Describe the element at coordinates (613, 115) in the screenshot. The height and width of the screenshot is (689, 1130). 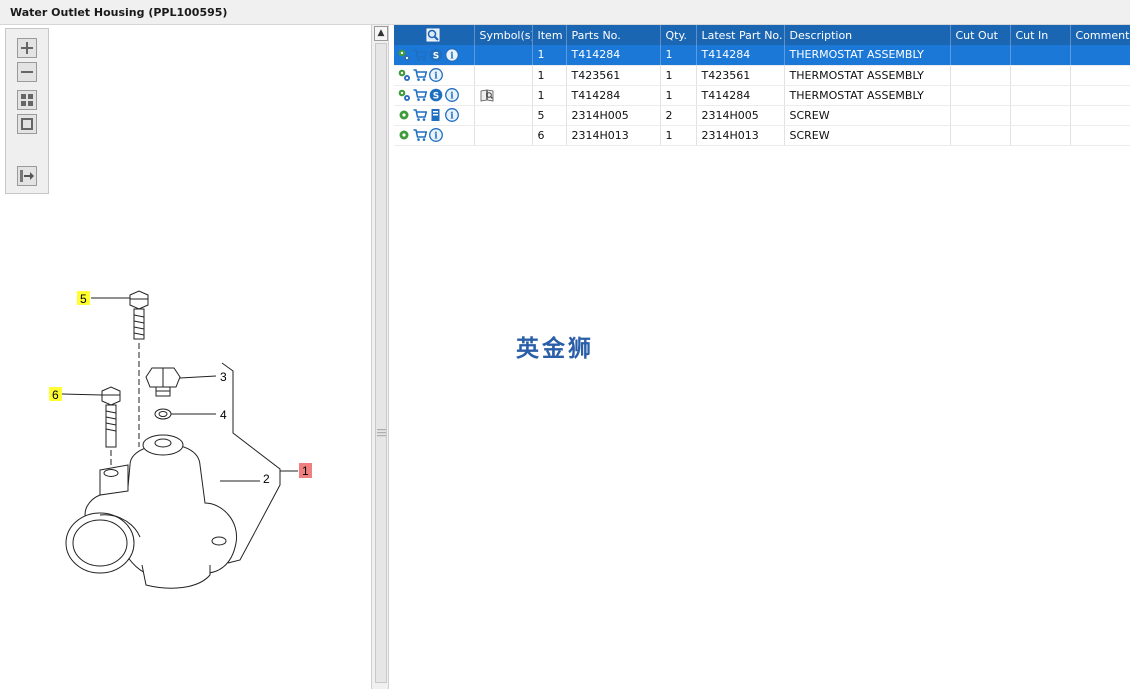
I see `parts-no-cell: 2314H005` at that location.